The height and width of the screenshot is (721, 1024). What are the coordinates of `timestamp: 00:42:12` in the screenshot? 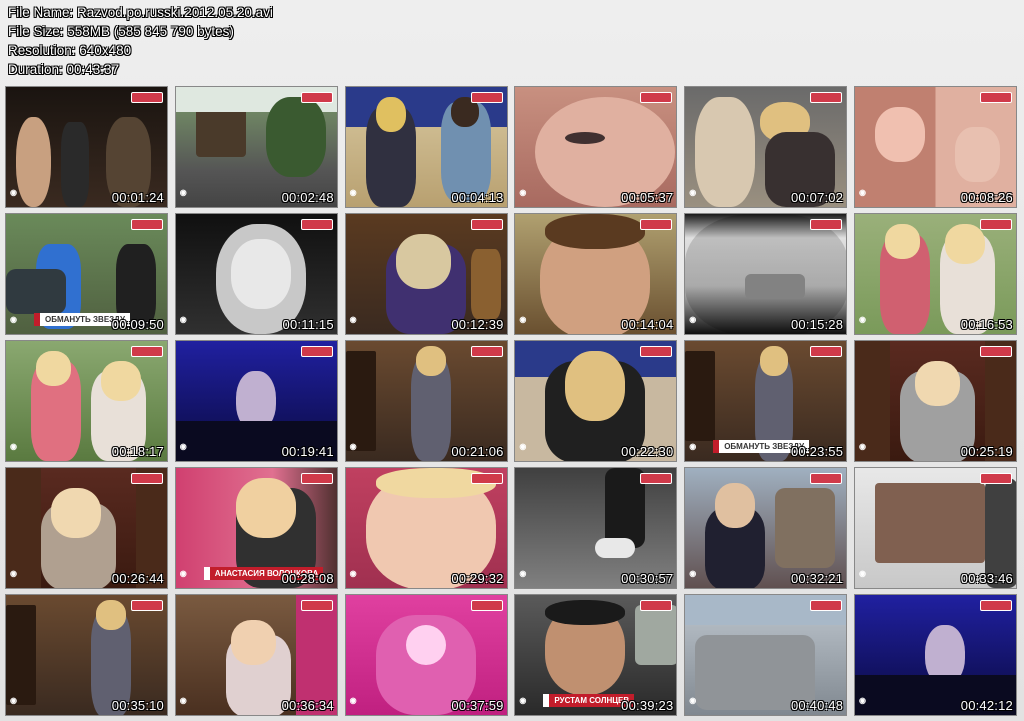 It's located at (986, 705).